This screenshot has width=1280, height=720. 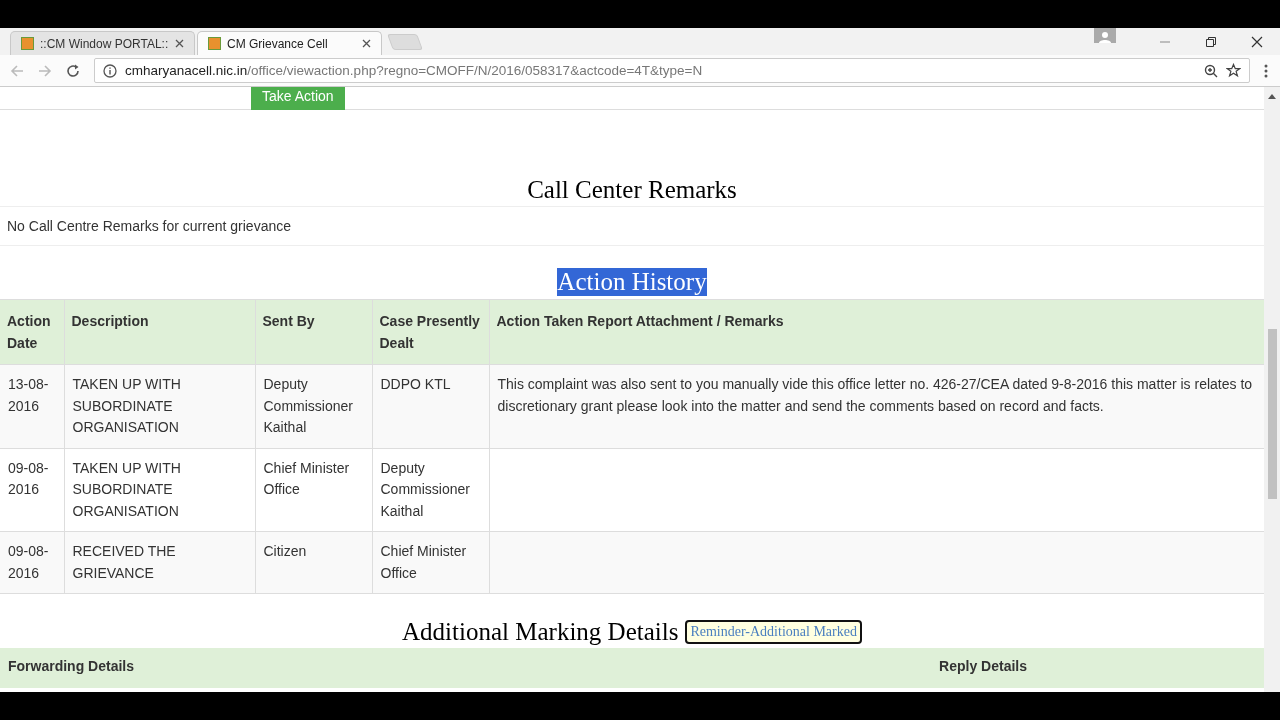 What do you see at coordinates (430, 406) in the screenshot?
I see `table-cell: DDPO KTL` at bounding box center [430, 406].